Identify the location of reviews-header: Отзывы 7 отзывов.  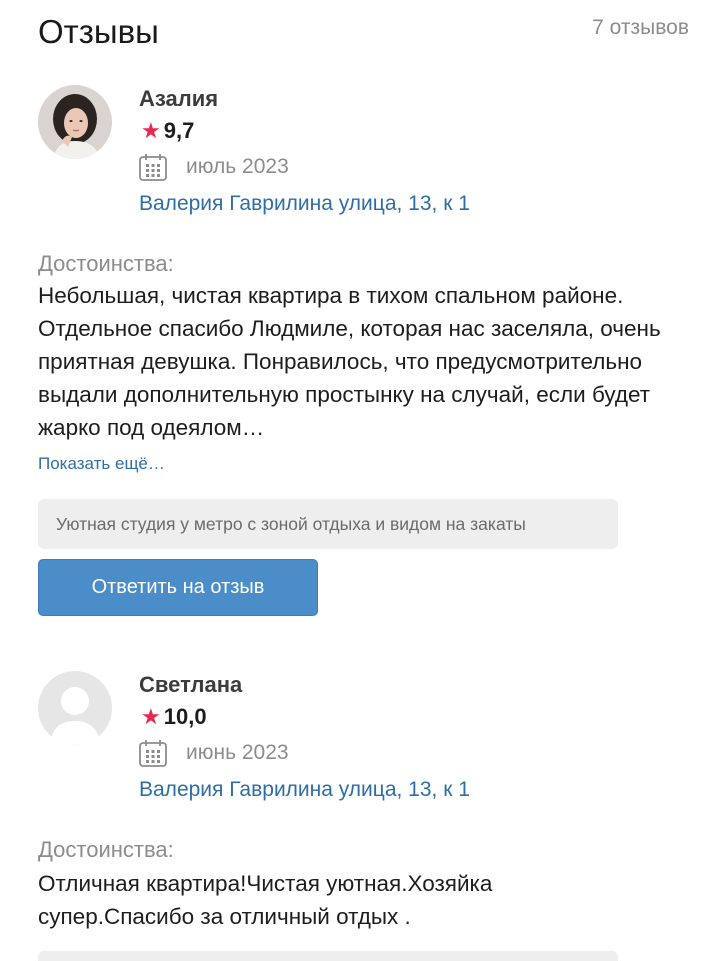
(363, 30).